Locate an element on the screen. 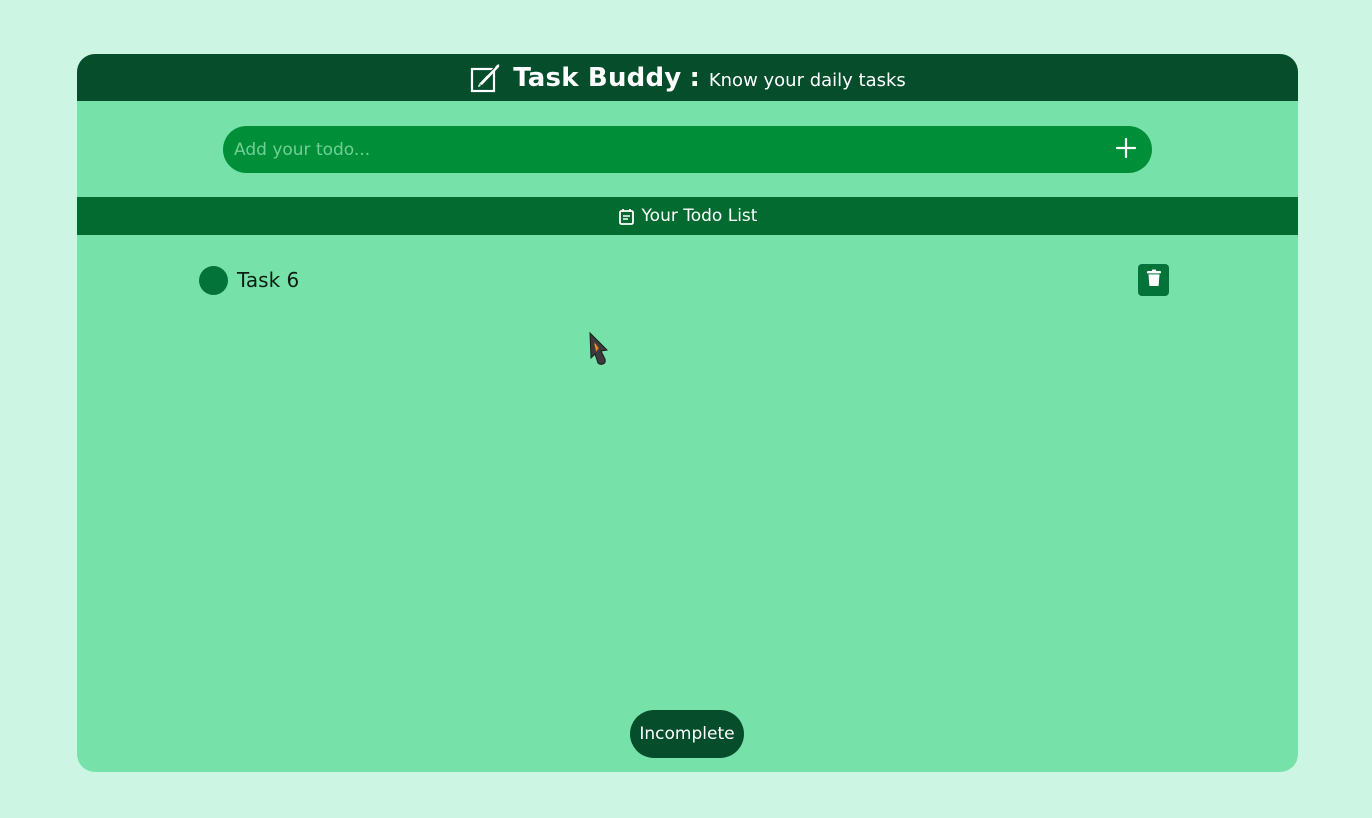 The width and height of the screenshot is (1372, 818). trash-icon is located at coordinates (1154, 280).